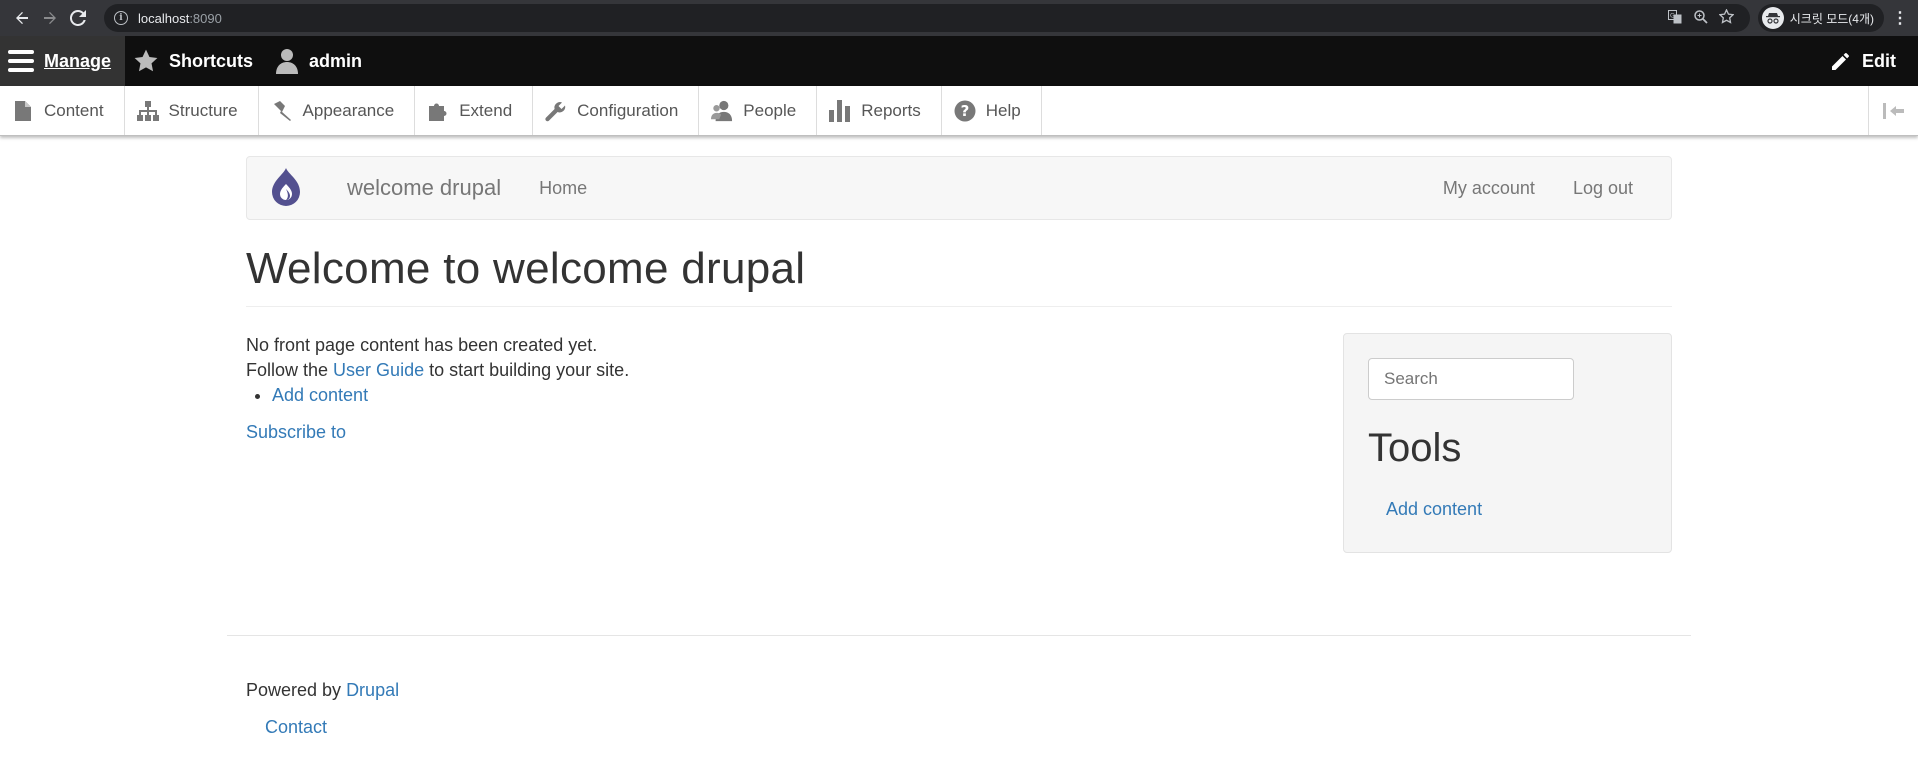 This screenshot has width=1918, height=782. Describe the element at coordinates (1415, 448) in the screenshot. I see `tools-heading: Tools` at that location.